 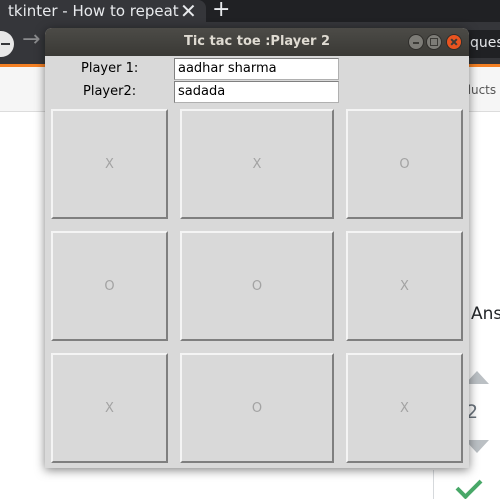 What do you see at coordinates (109, 164) in the screenshot?
I see `board-cell-1: X` at bounding box center [109, 164].